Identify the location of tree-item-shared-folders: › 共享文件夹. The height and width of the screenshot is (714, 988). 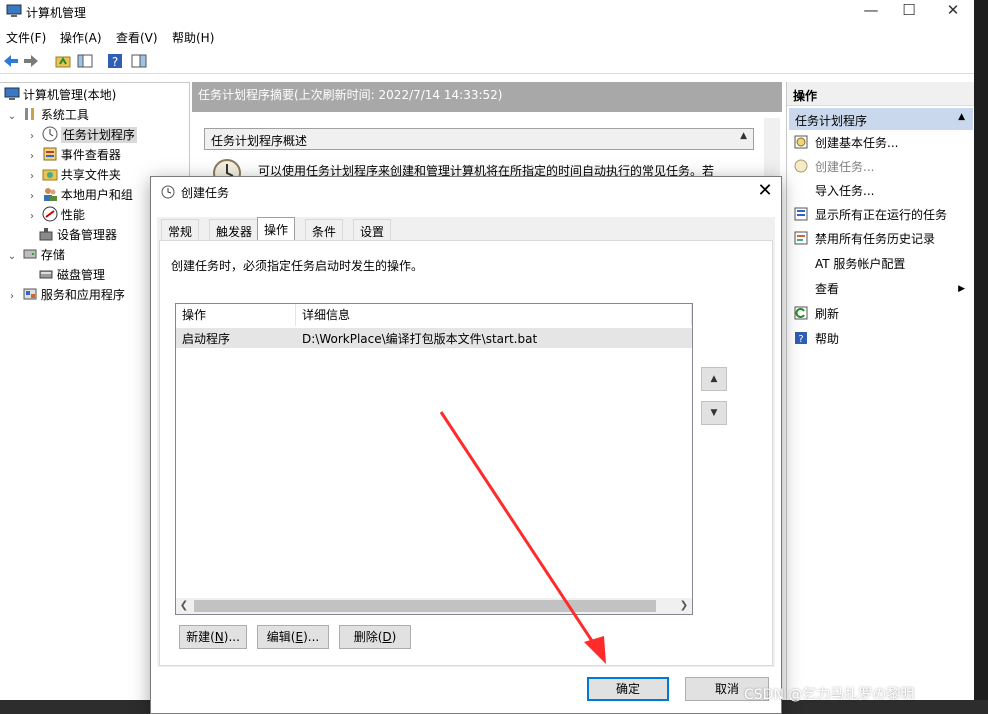
(73, 175).